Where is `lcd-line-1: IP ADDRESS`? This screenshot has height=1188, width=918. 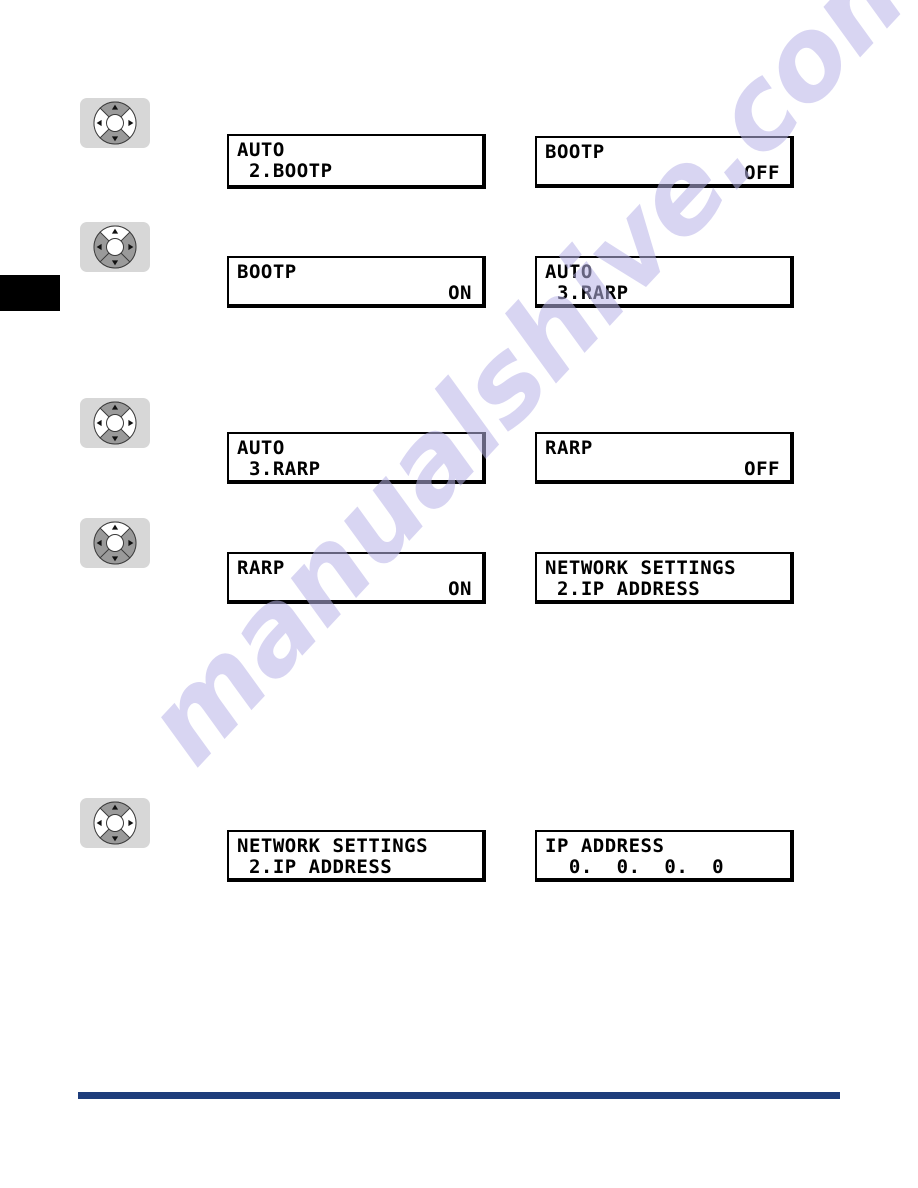
lcd-line-1: IP ADDRESS is located at coordinates (605, 846).